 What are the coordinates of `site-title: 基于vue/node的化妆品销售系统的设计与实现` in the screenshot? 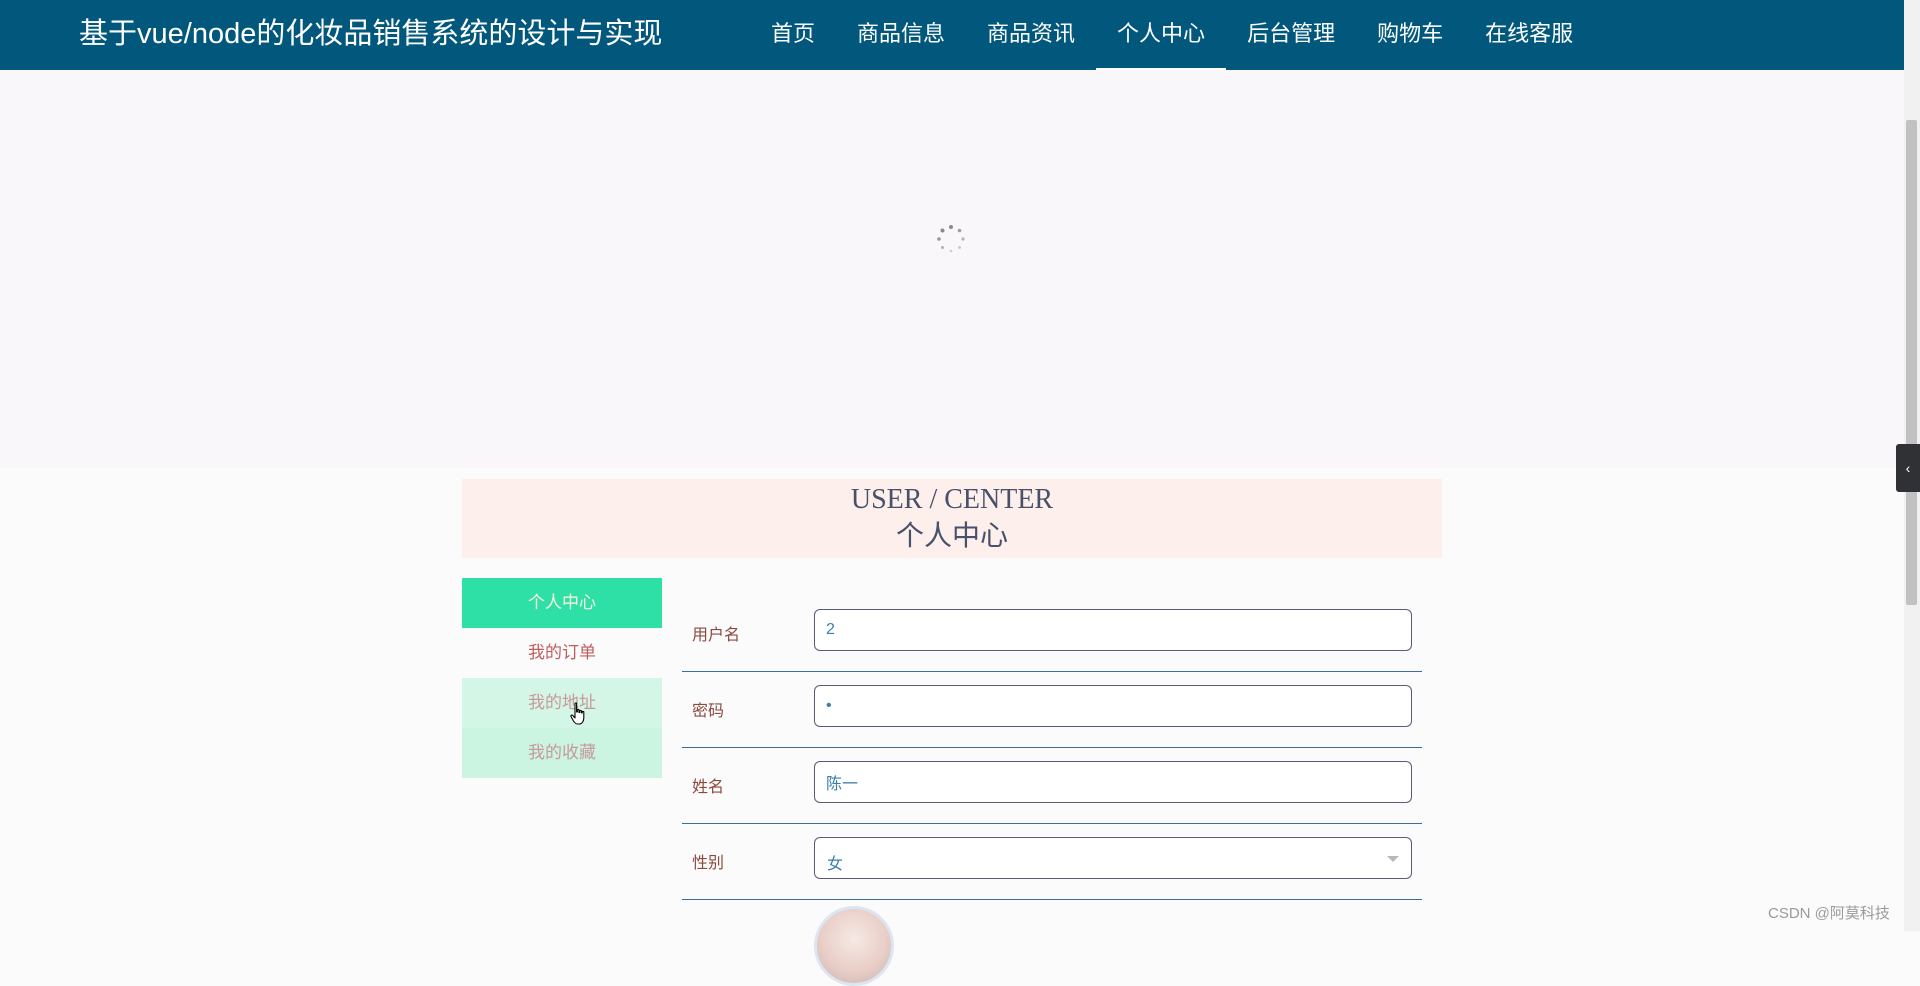 It's located at (370, 35).